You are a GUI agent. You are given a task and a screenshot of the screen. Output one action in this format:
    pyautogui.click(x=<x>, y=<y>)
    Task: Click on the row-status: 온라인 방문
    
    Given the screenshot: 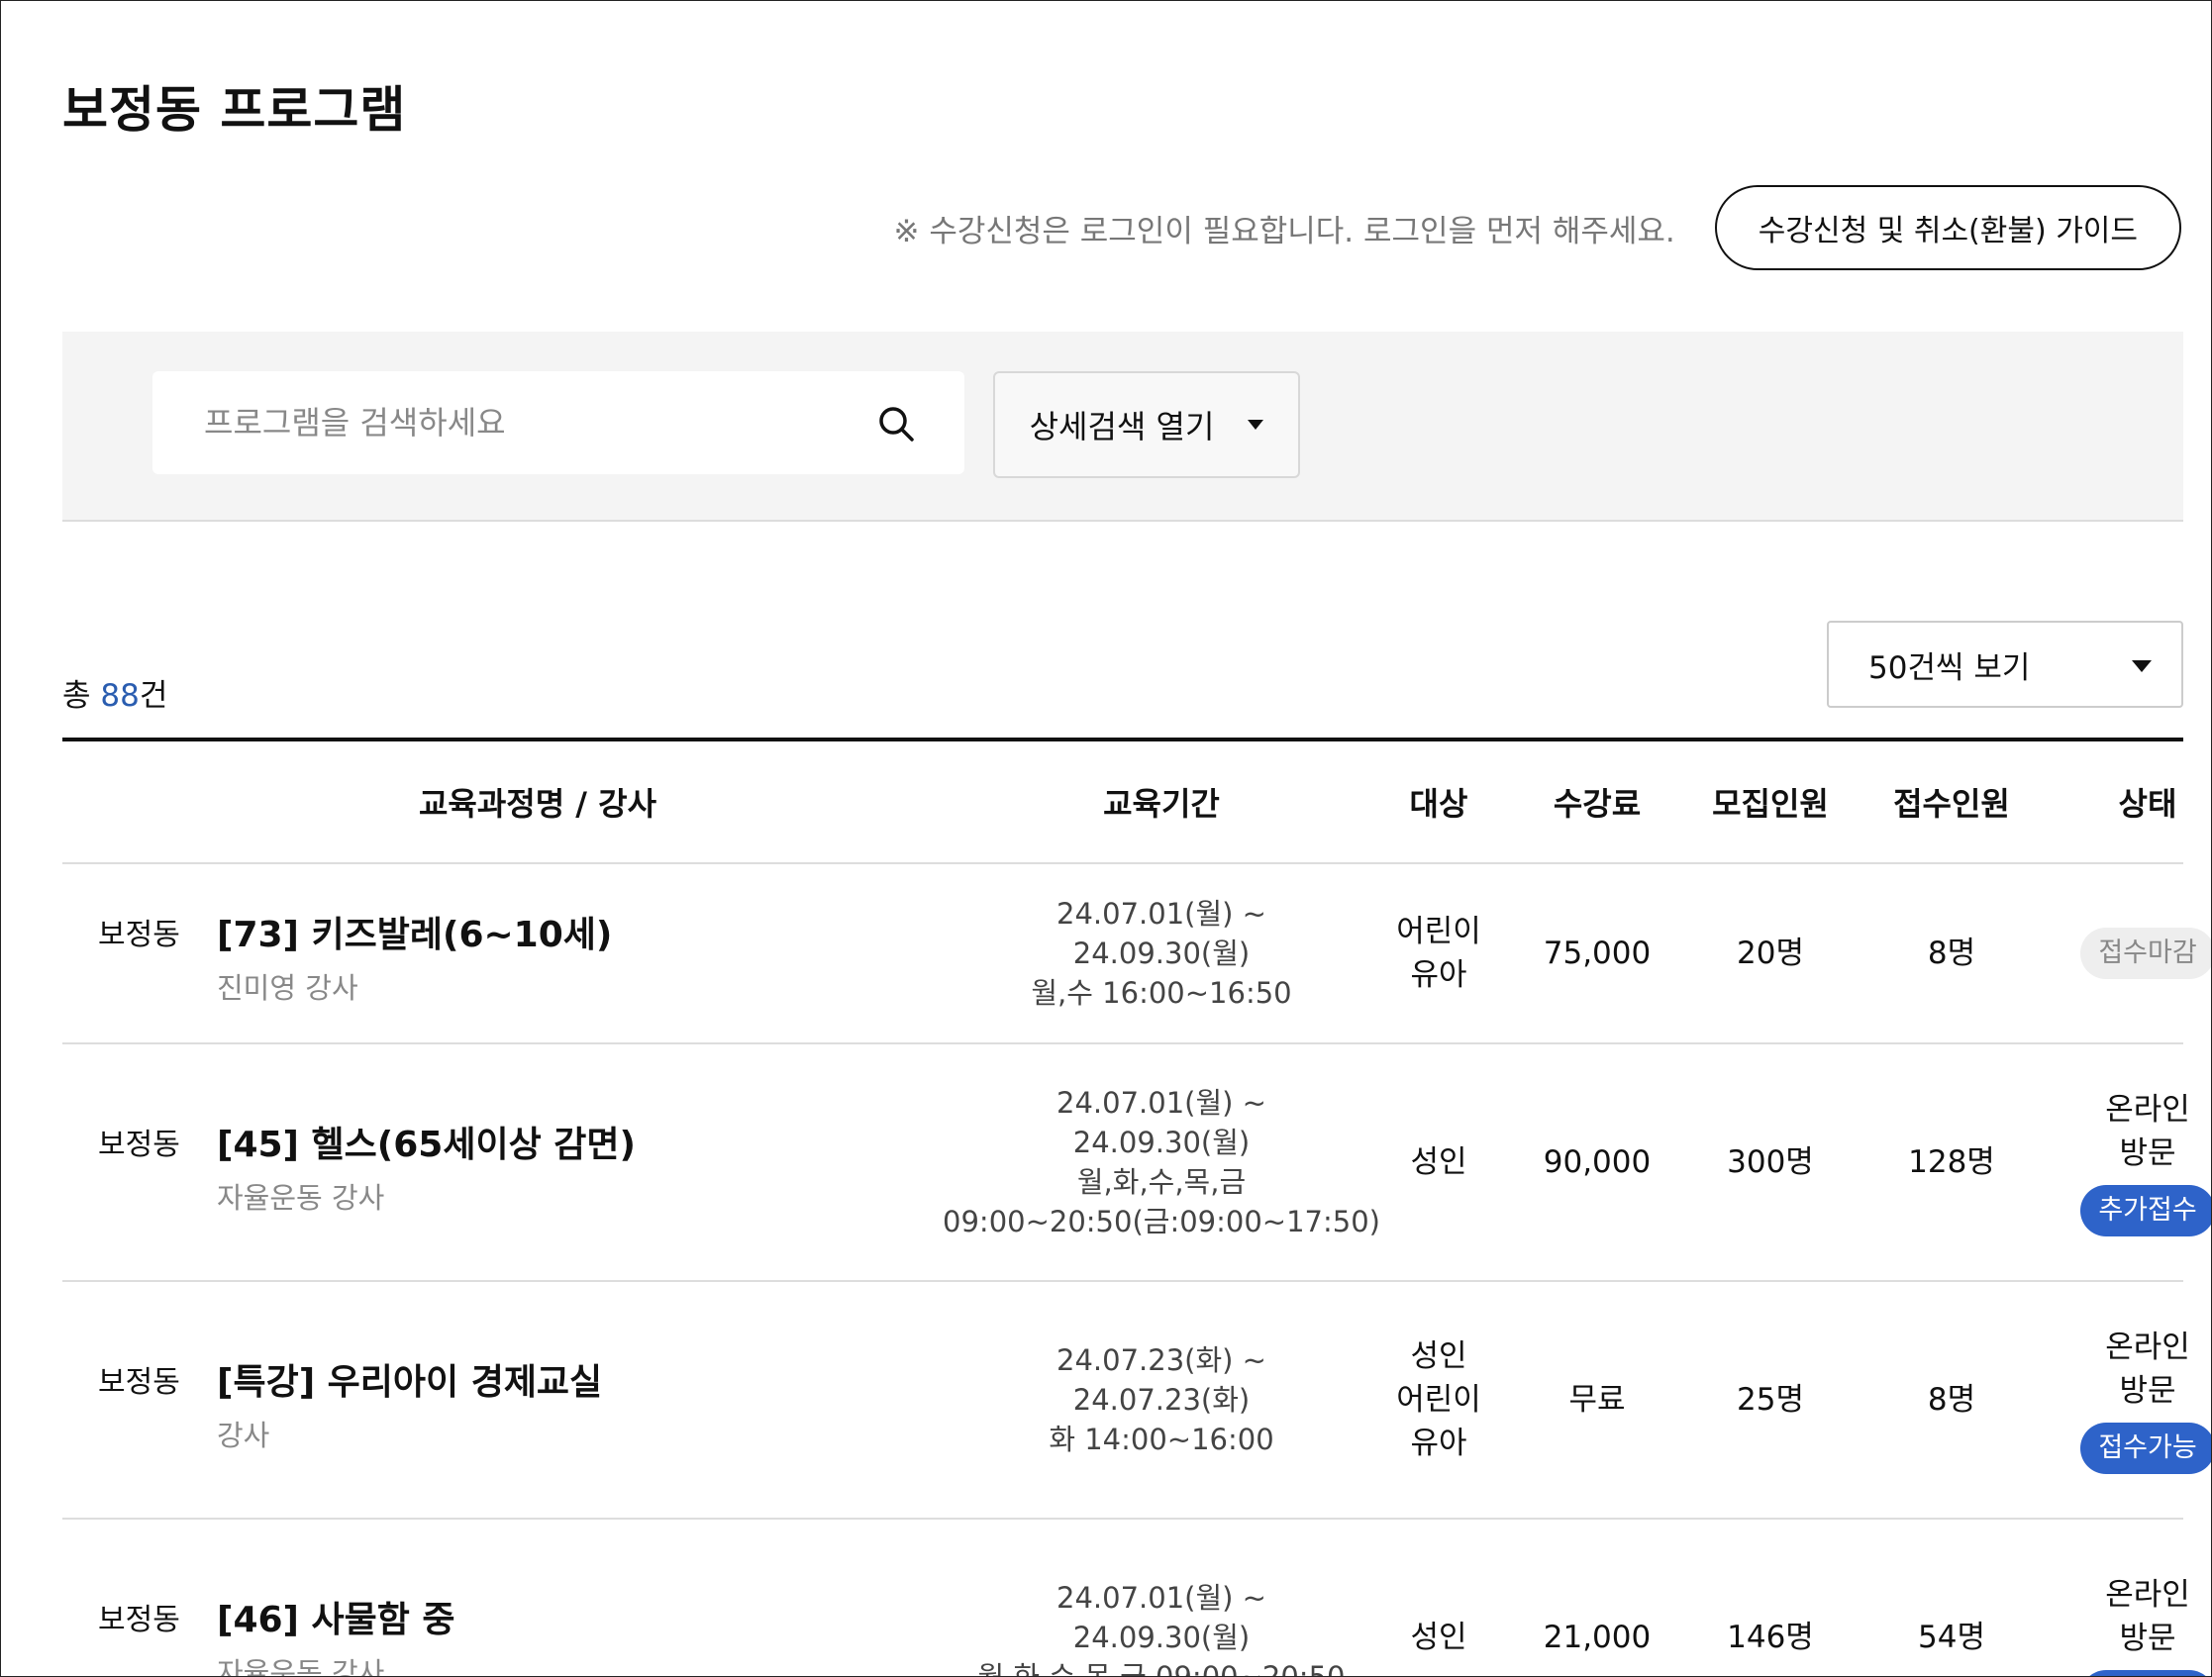 What is the action you would take?
    pyautogui.click(x=2130, y=1598)
    